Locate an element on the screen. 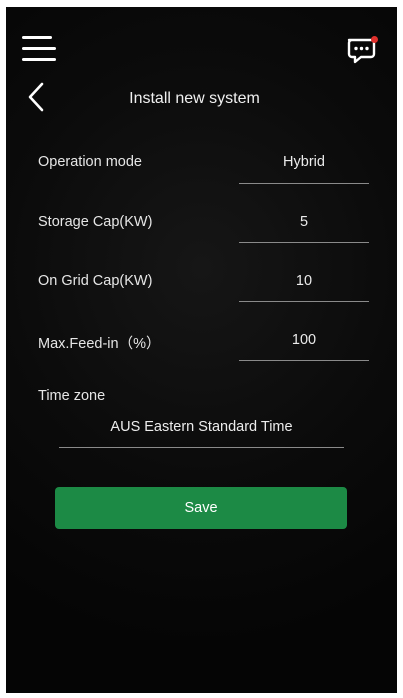 The height and width of the screenshot is (698, 403). max-feed-in-label: Max.Feed-in（%） is located at coordinates (99, 344).